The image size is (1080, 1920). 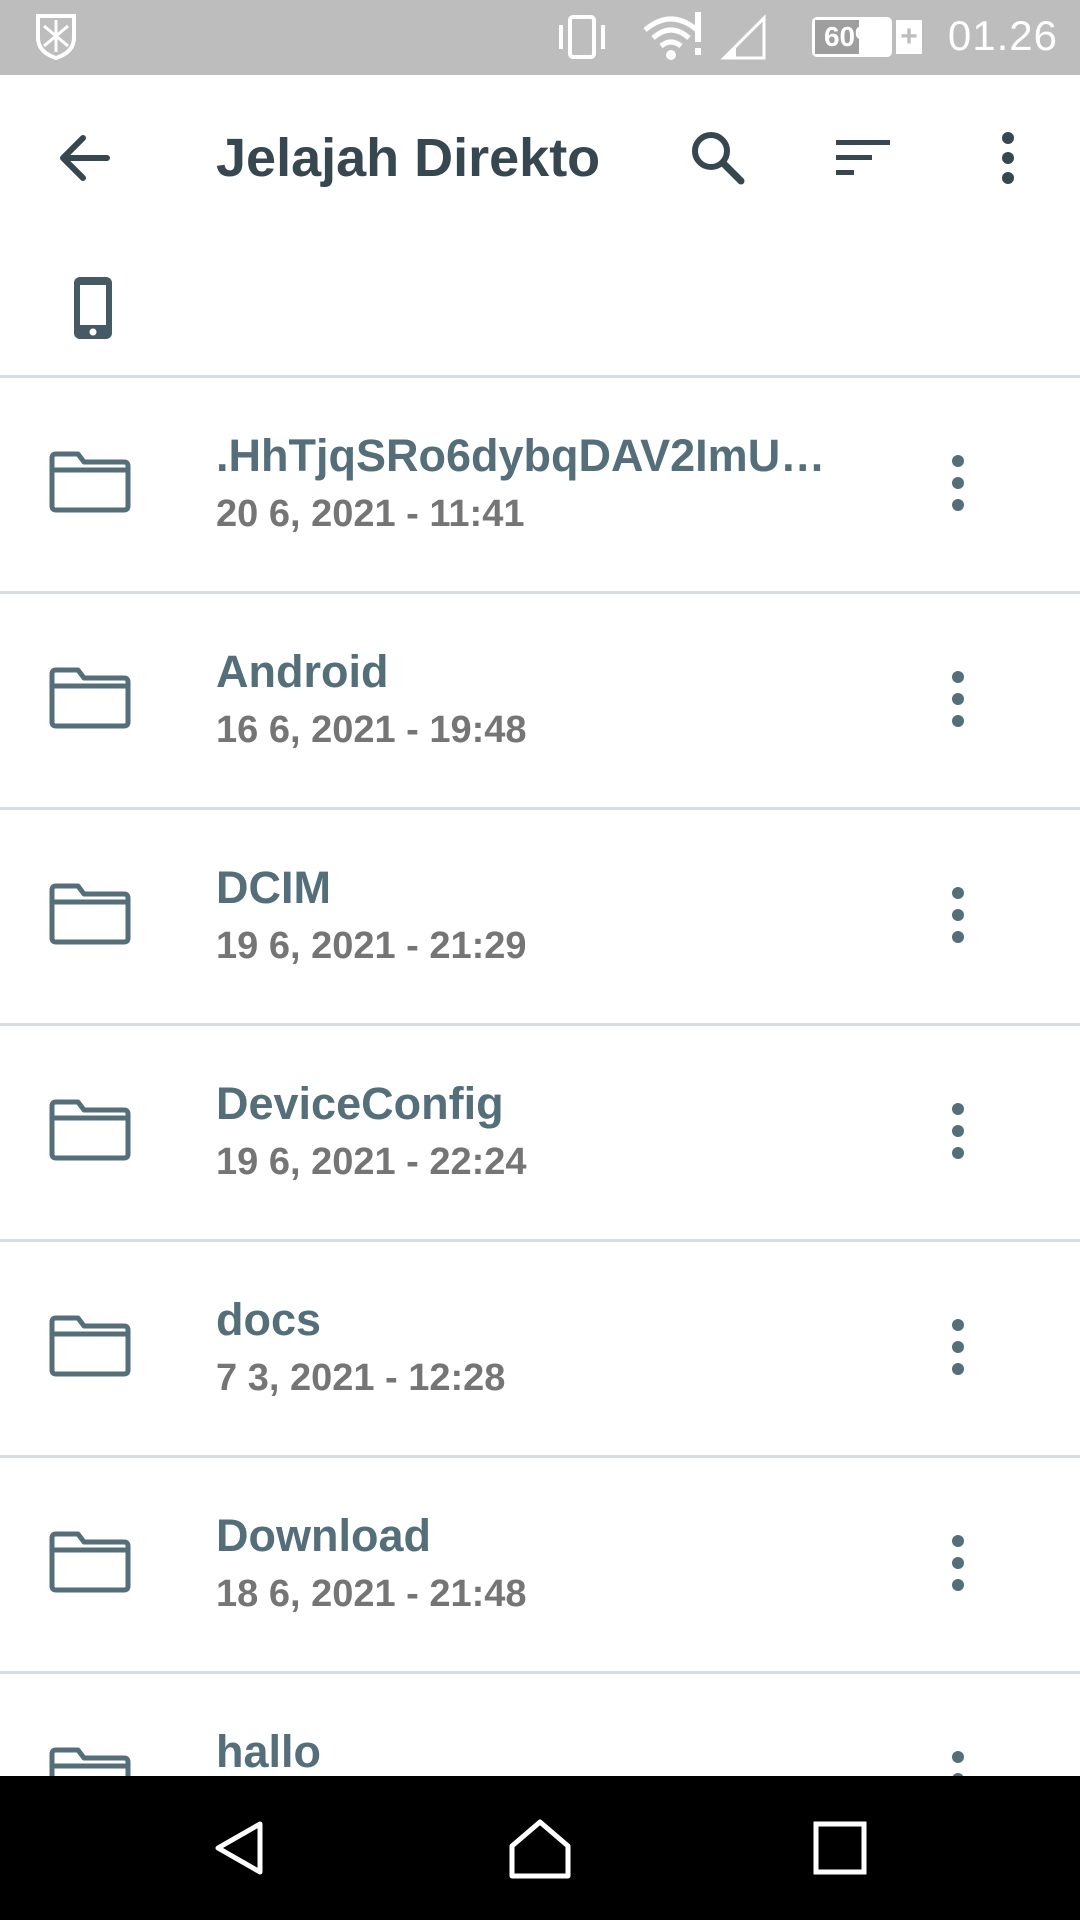 I want to click on navigation-bar, so click(x=540, y=1848).